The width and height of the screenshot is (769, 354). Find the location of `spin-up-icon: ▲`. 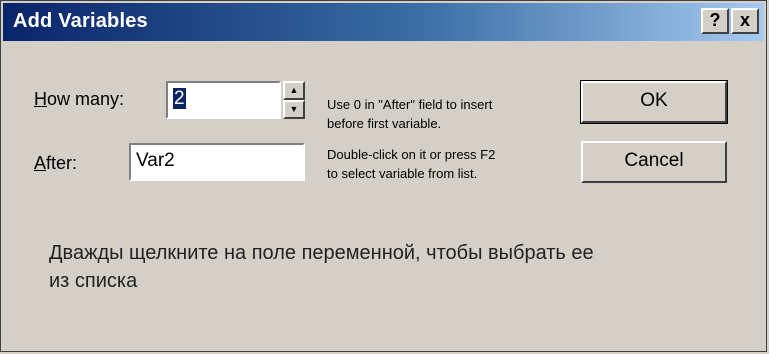

spin-up-icon: ▲ is located at coordinates (294, 90).